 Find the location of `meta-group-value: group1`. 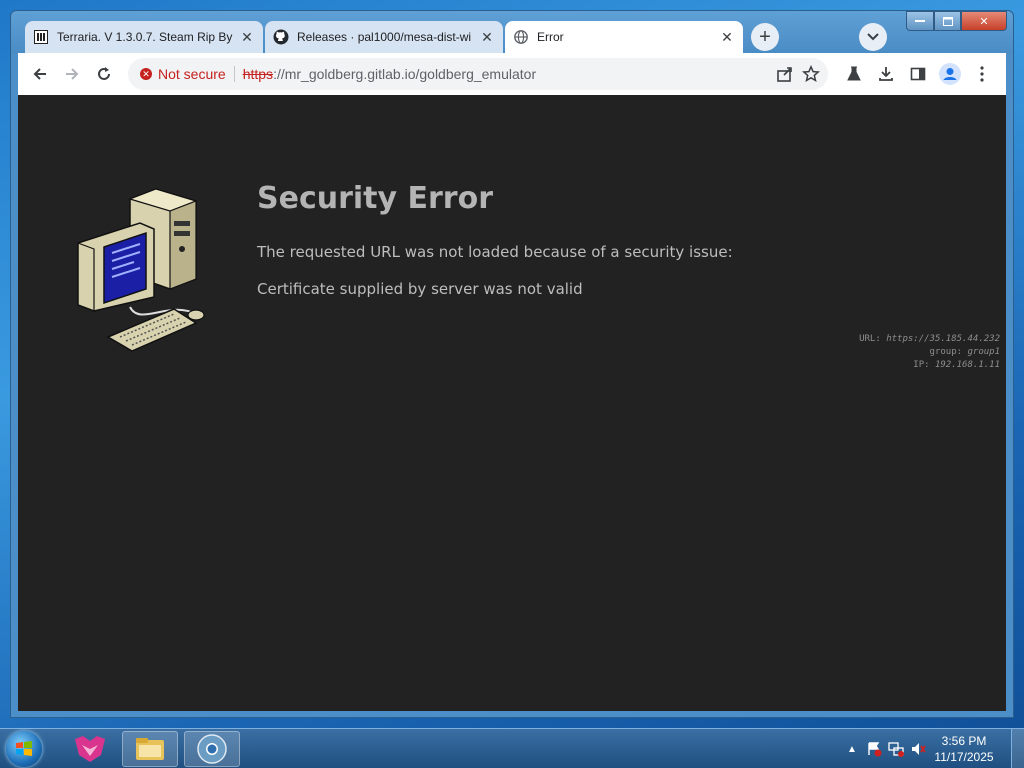

meta-group-value: group1 is located at coordinates (983, 352).